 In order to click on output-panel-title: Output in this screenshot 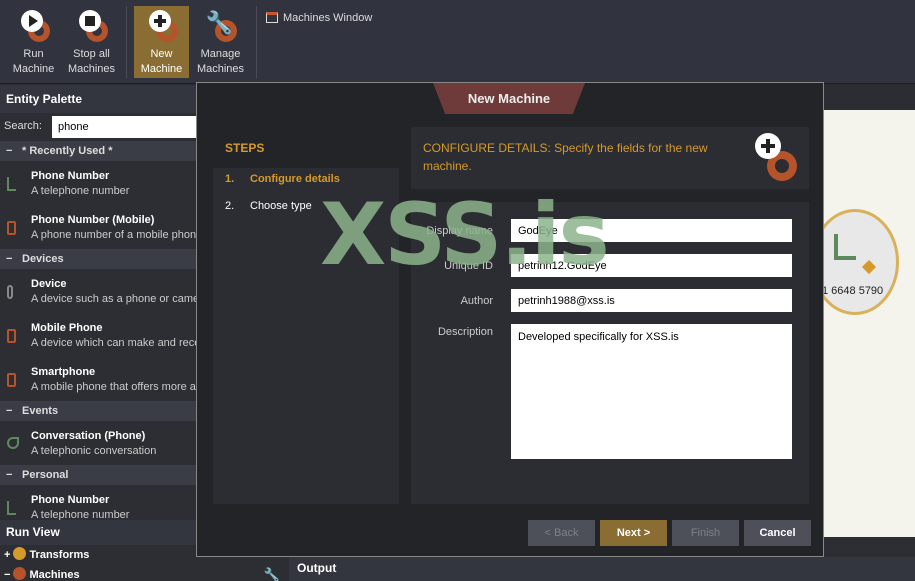, I will do `click(602, 569)`.